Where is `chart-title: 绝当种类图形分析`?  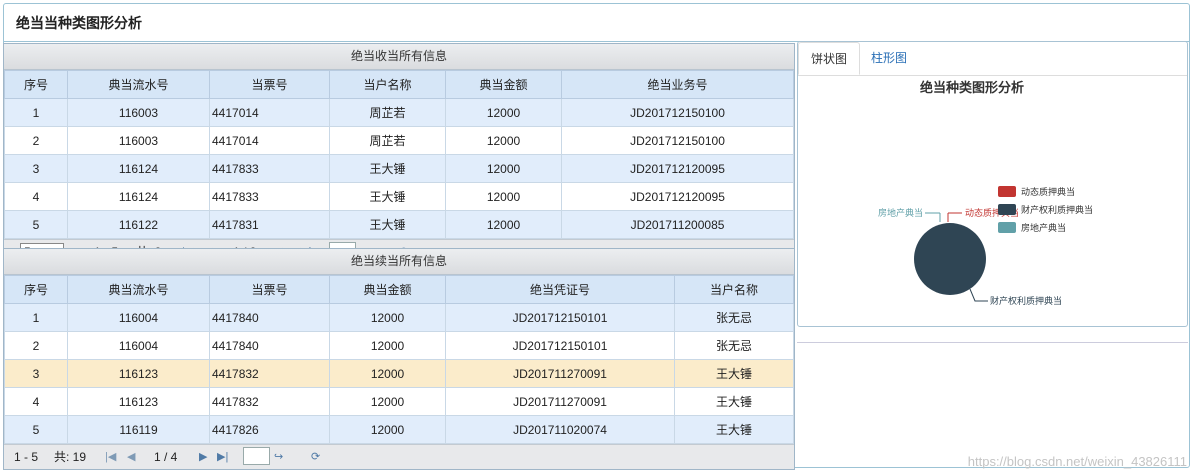
chart-title: 绝当种类图形分析 is located at coordinates (972, 87).